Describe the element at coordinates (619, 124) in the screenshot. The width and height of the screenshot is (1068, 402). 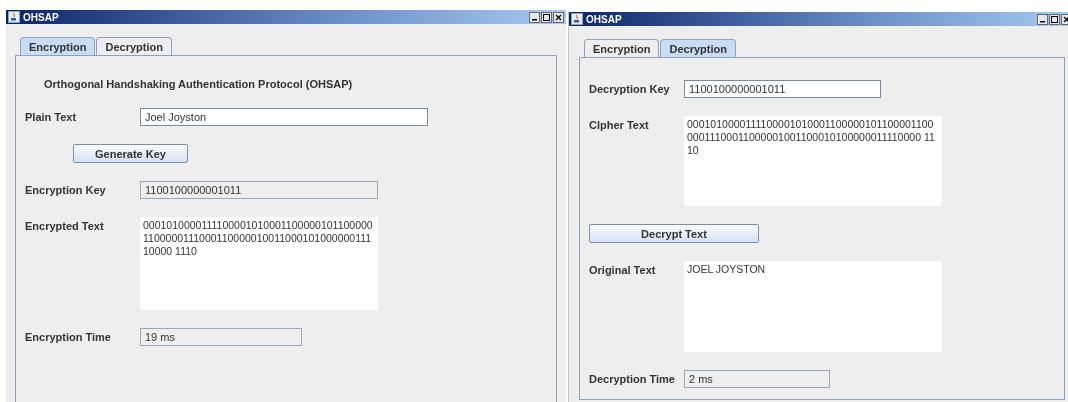
I see `field-label: Clpher Text` at that location.